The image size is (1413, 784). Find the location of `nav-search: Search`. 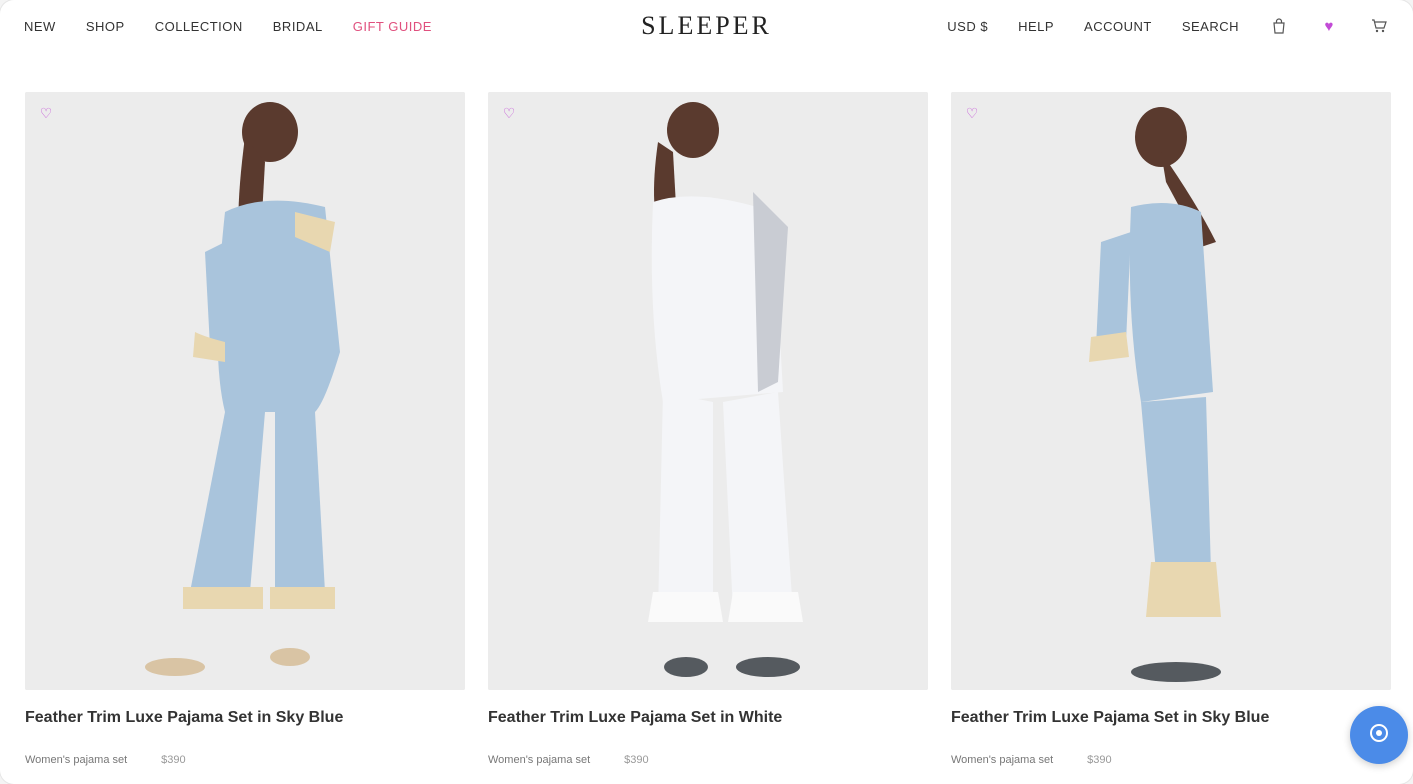

nav-search: Search is located at coordinates (1210, 26).